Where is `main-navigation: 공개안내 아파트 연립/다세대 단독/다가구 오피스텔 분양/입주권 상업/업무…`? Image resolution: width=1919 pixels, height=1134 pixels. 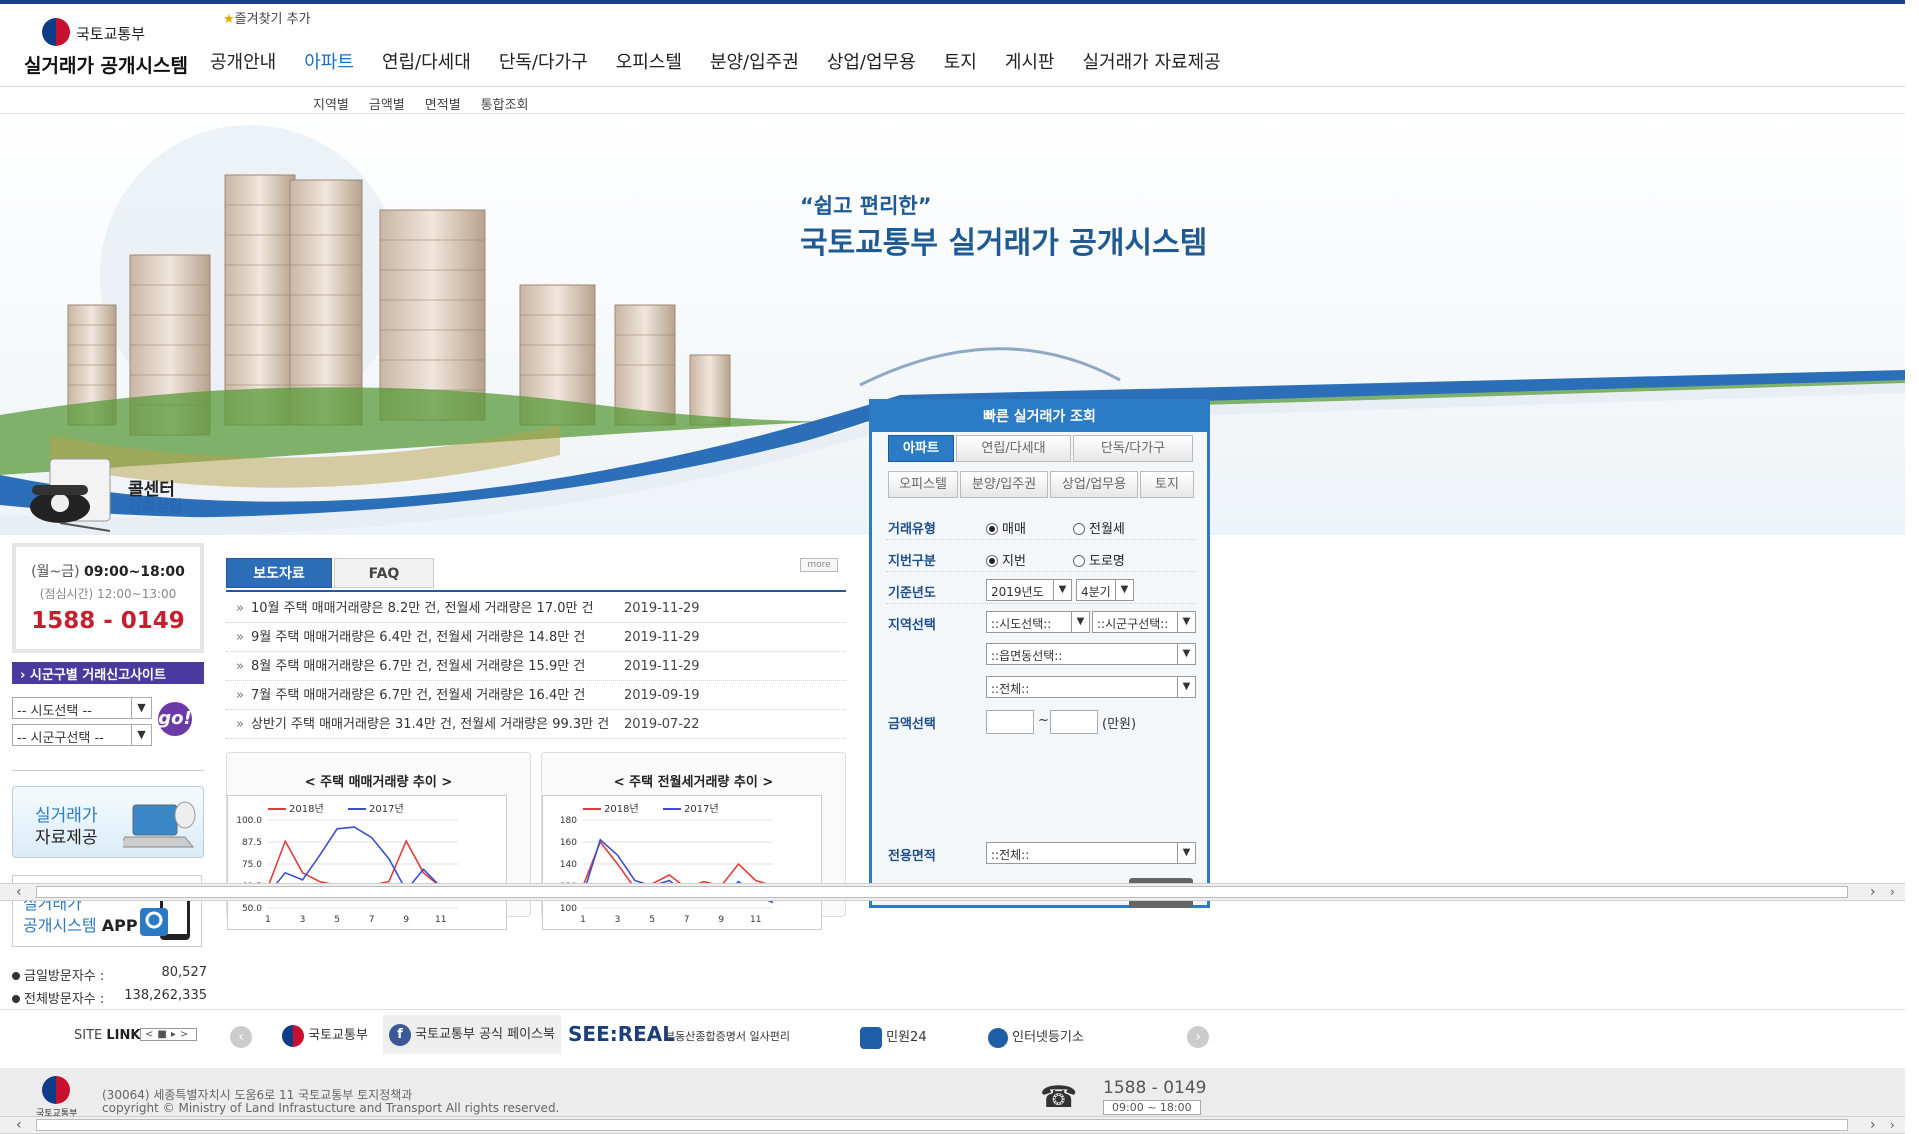
main-navigation: 공개안내 아파트 연립/다세대 단독/다가구 오피스텔 분양/입주권 상업/업무… is located at coordinates (729, 75).